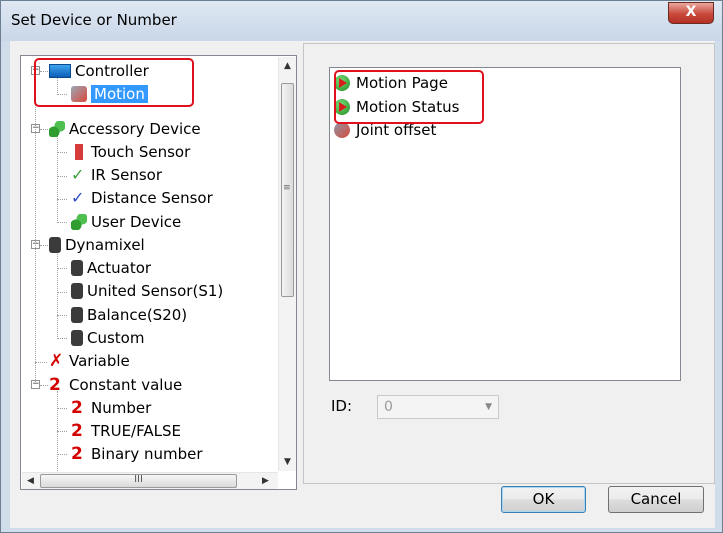 The image size is (723, 533). Describe the element at coordinates (287, 462) in the screenshot. I see `scroll-down-arrow-icon: ▼` at that location.